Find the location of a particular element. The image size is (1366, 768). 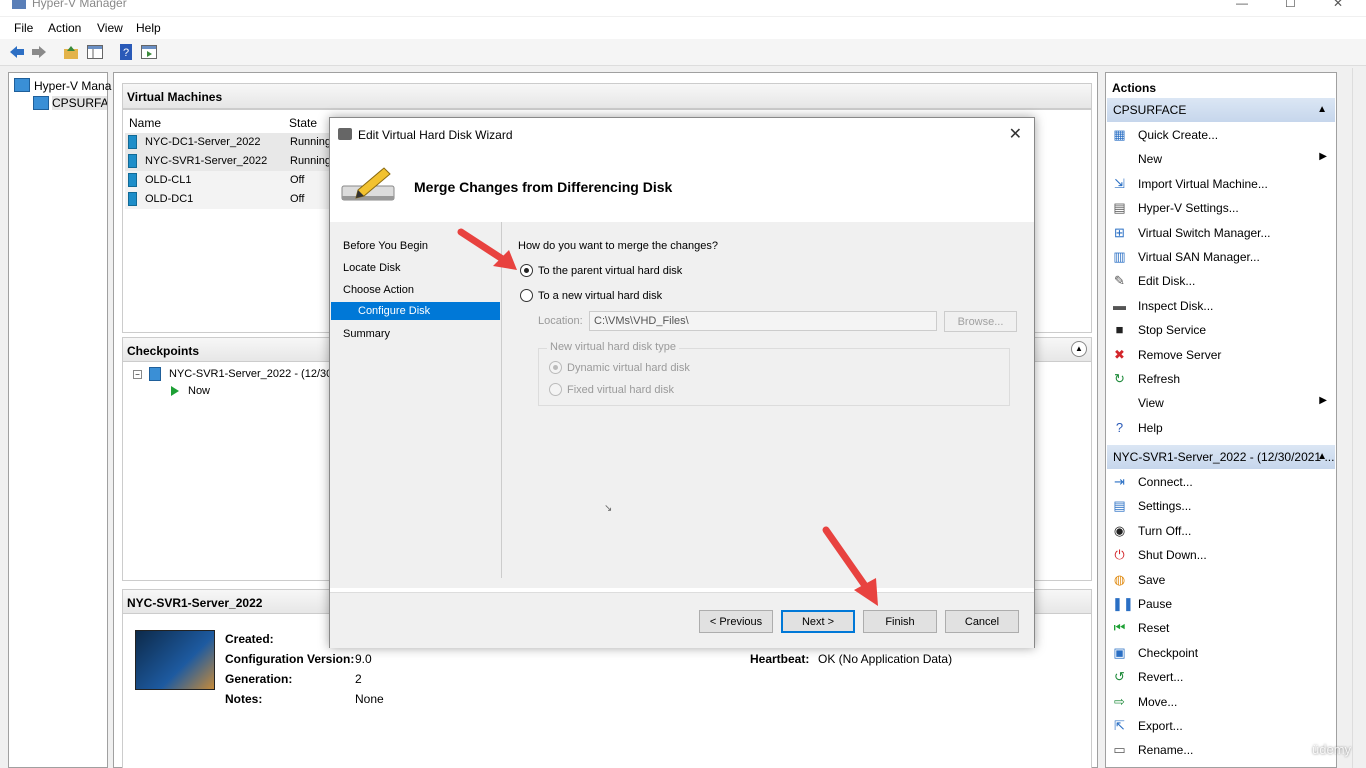

action-reset: ⏮ Reset is located at coordinates (1221, 628).